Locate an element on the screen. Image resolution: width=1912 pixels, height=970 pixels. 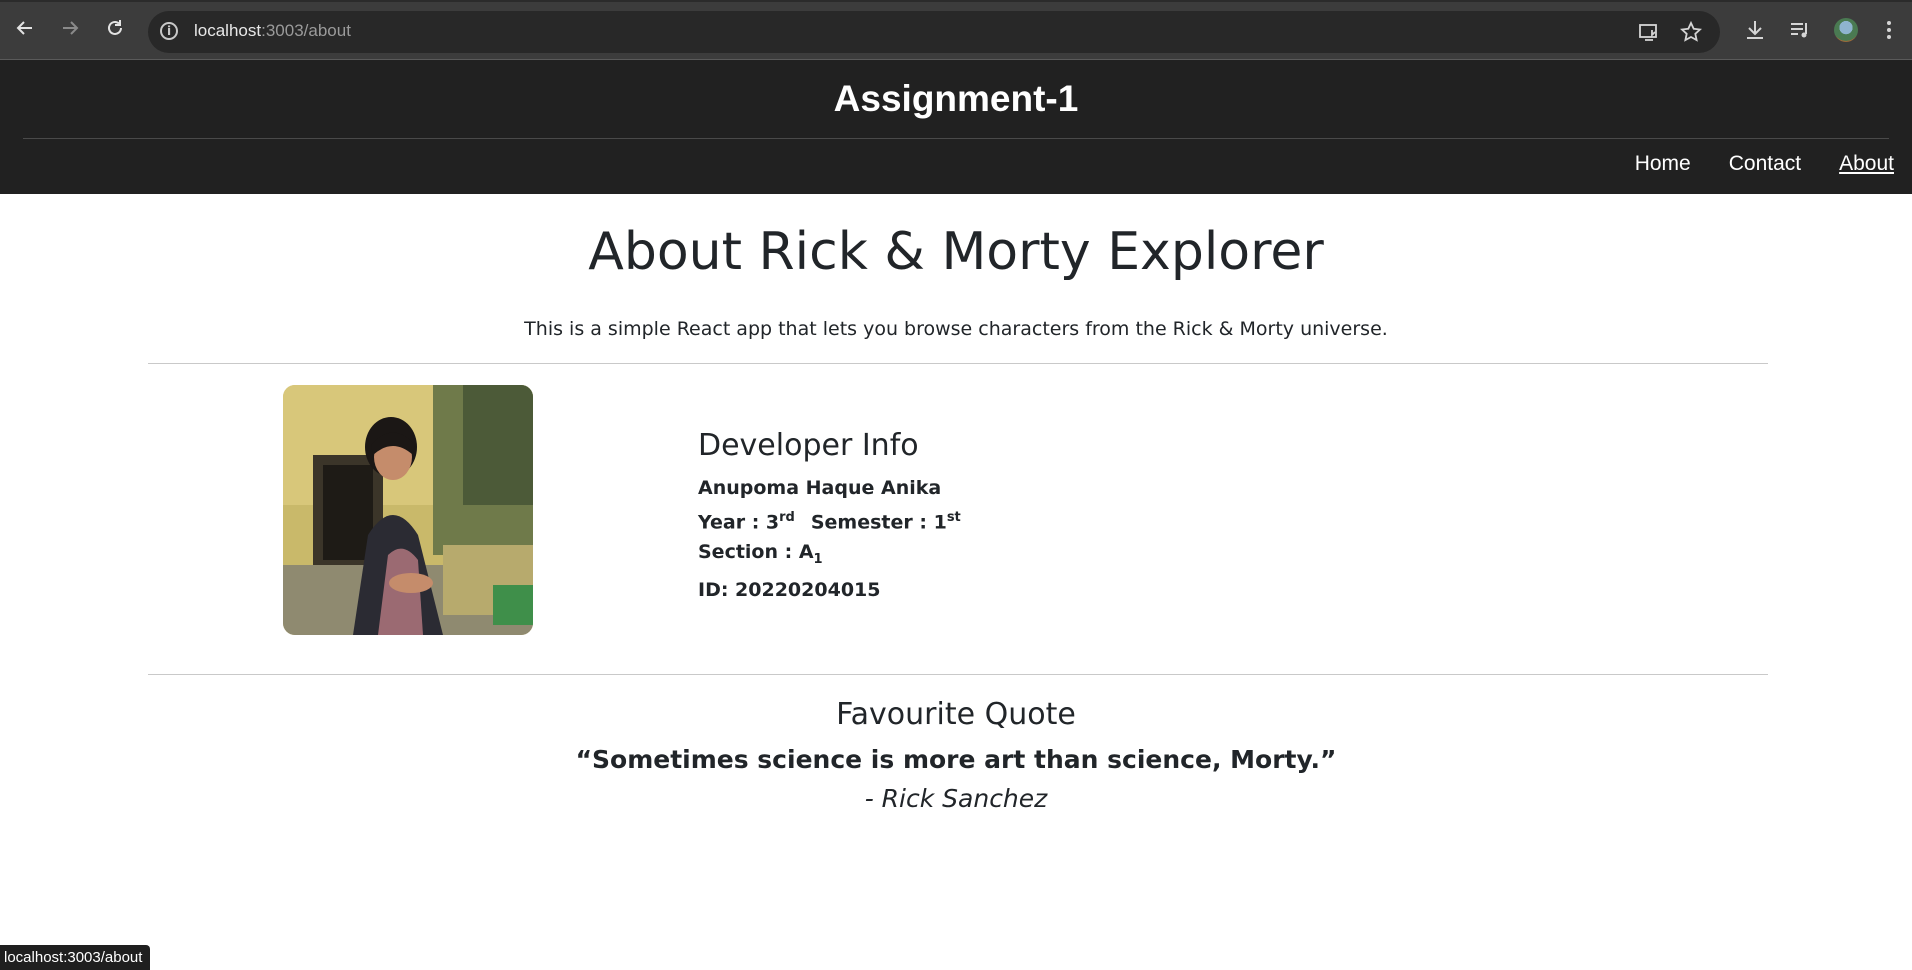
download-icon is located at coordinates (1755, 30).